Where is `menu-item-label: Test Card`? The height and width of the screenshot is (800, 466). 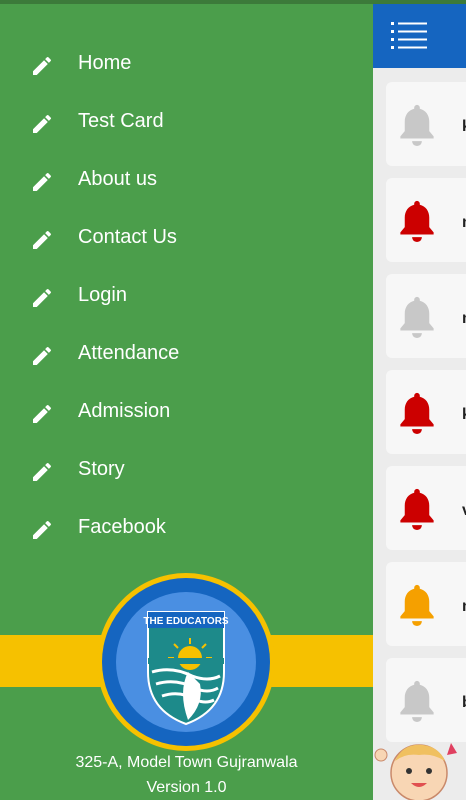 menu-item-label: Test Card is located at coordinates (121, 121).